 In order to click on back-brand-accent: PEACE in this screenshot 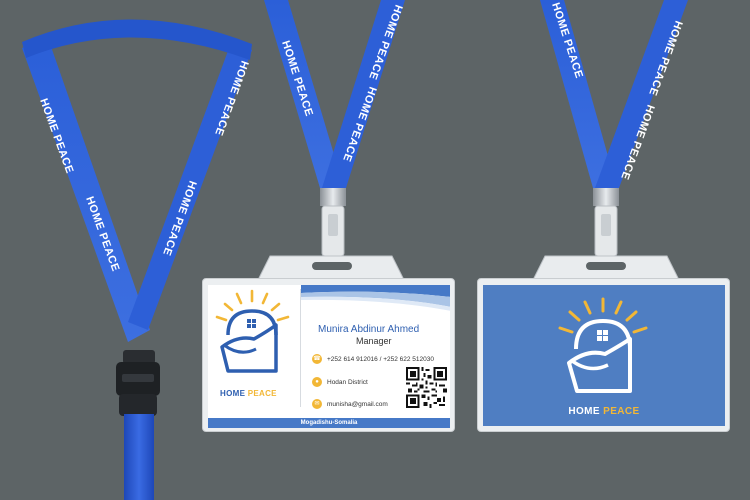, I will do `click(621, 411)`.